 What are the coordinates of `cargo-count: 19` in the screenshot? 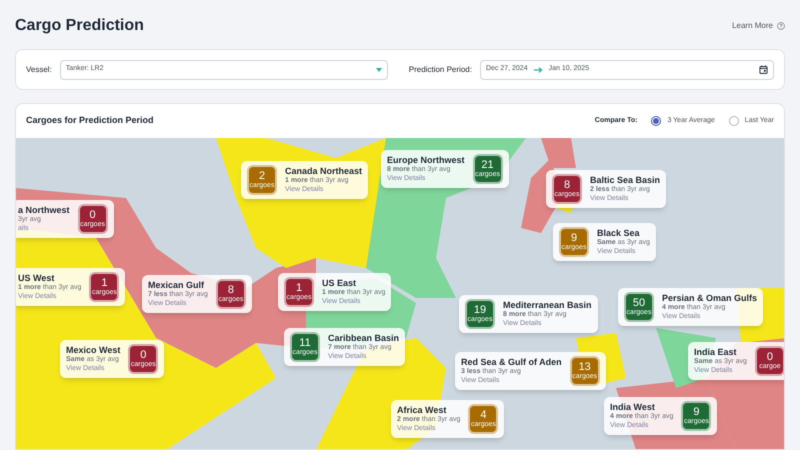 It's located at (480, 310).